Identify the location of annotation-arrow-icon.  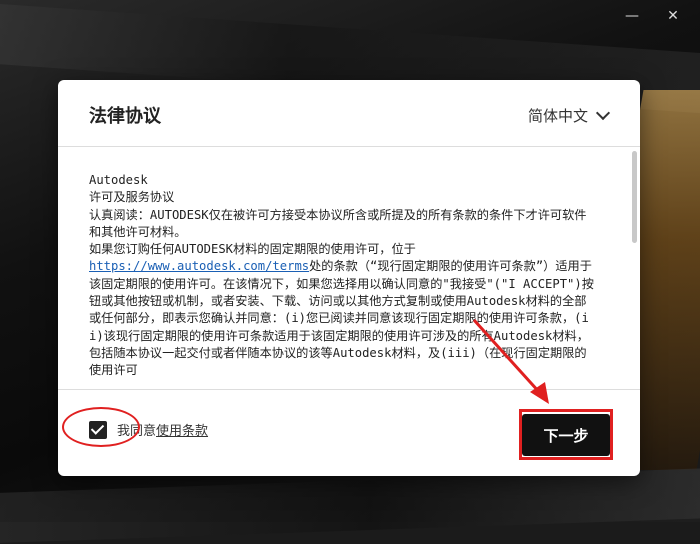
(510, 361).